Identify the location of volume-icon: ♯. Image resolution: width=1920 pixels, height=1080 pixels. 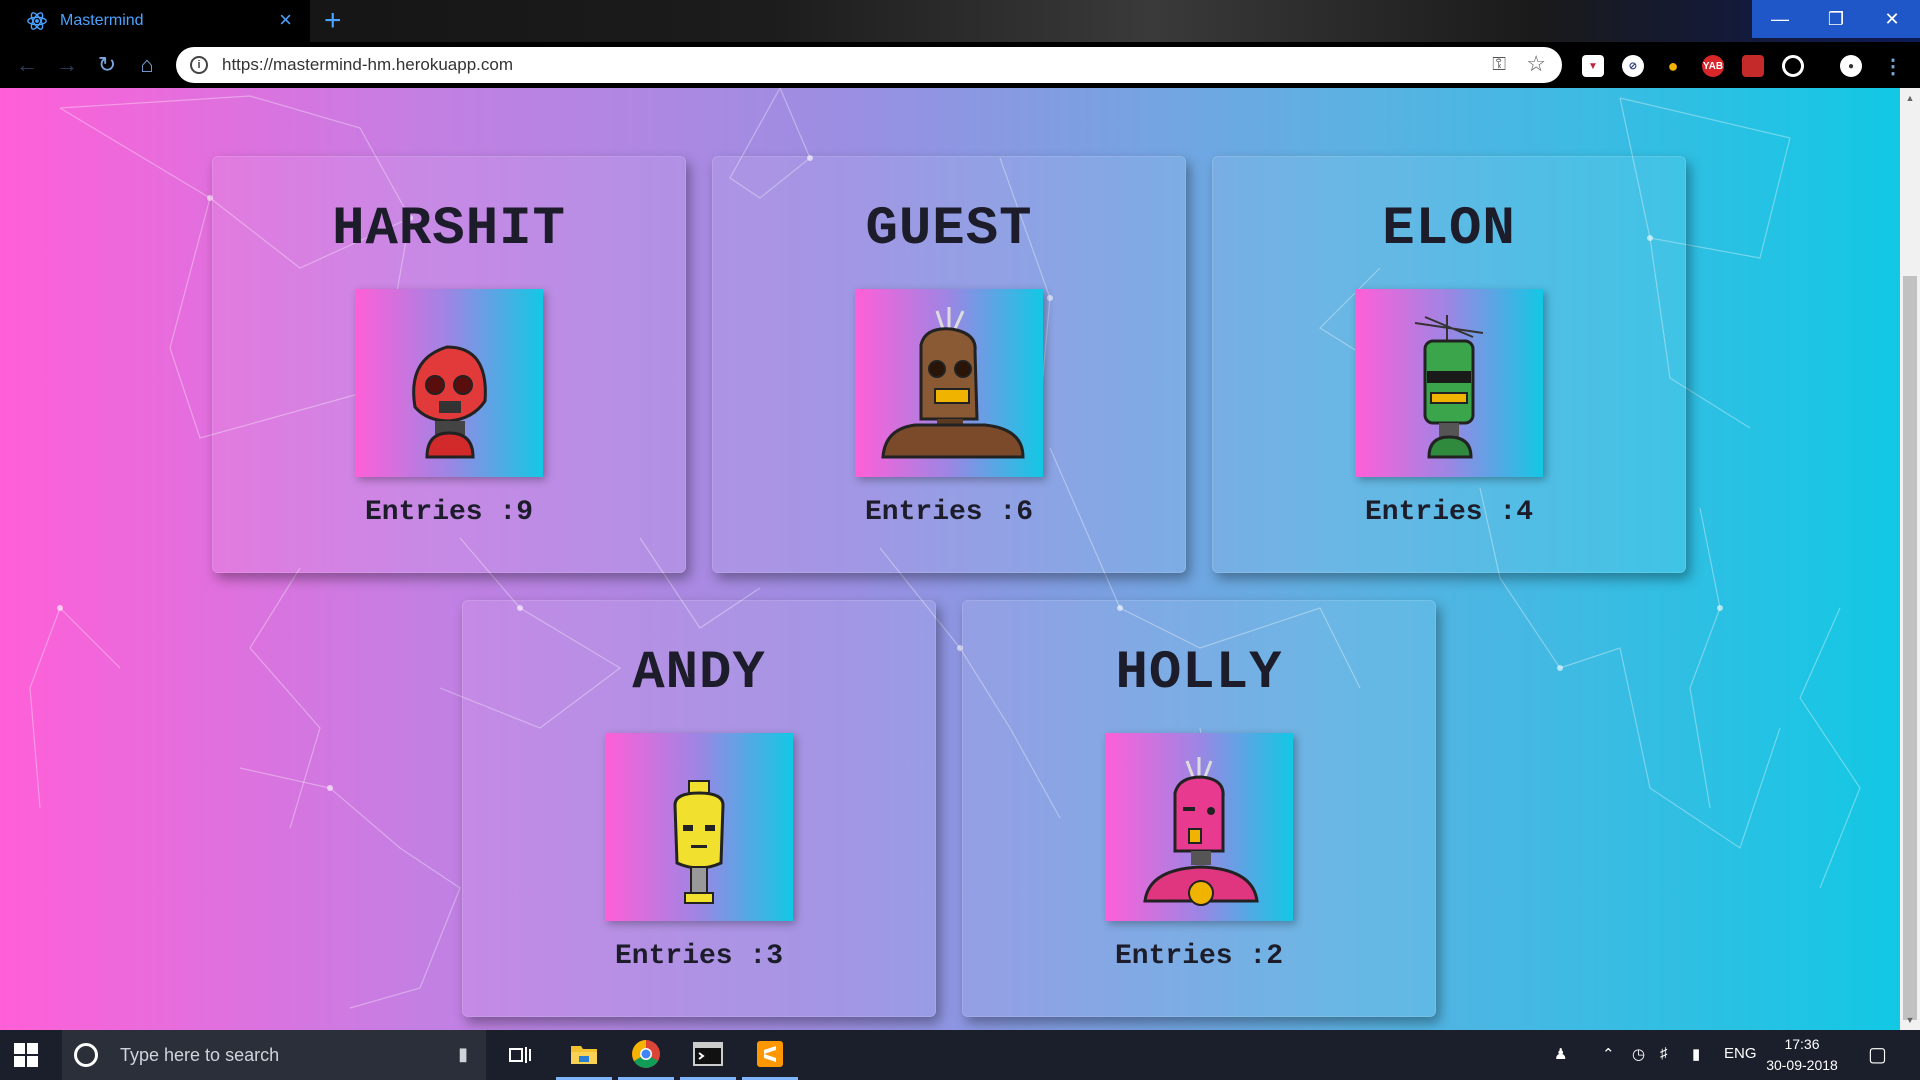
(1664, 1053).